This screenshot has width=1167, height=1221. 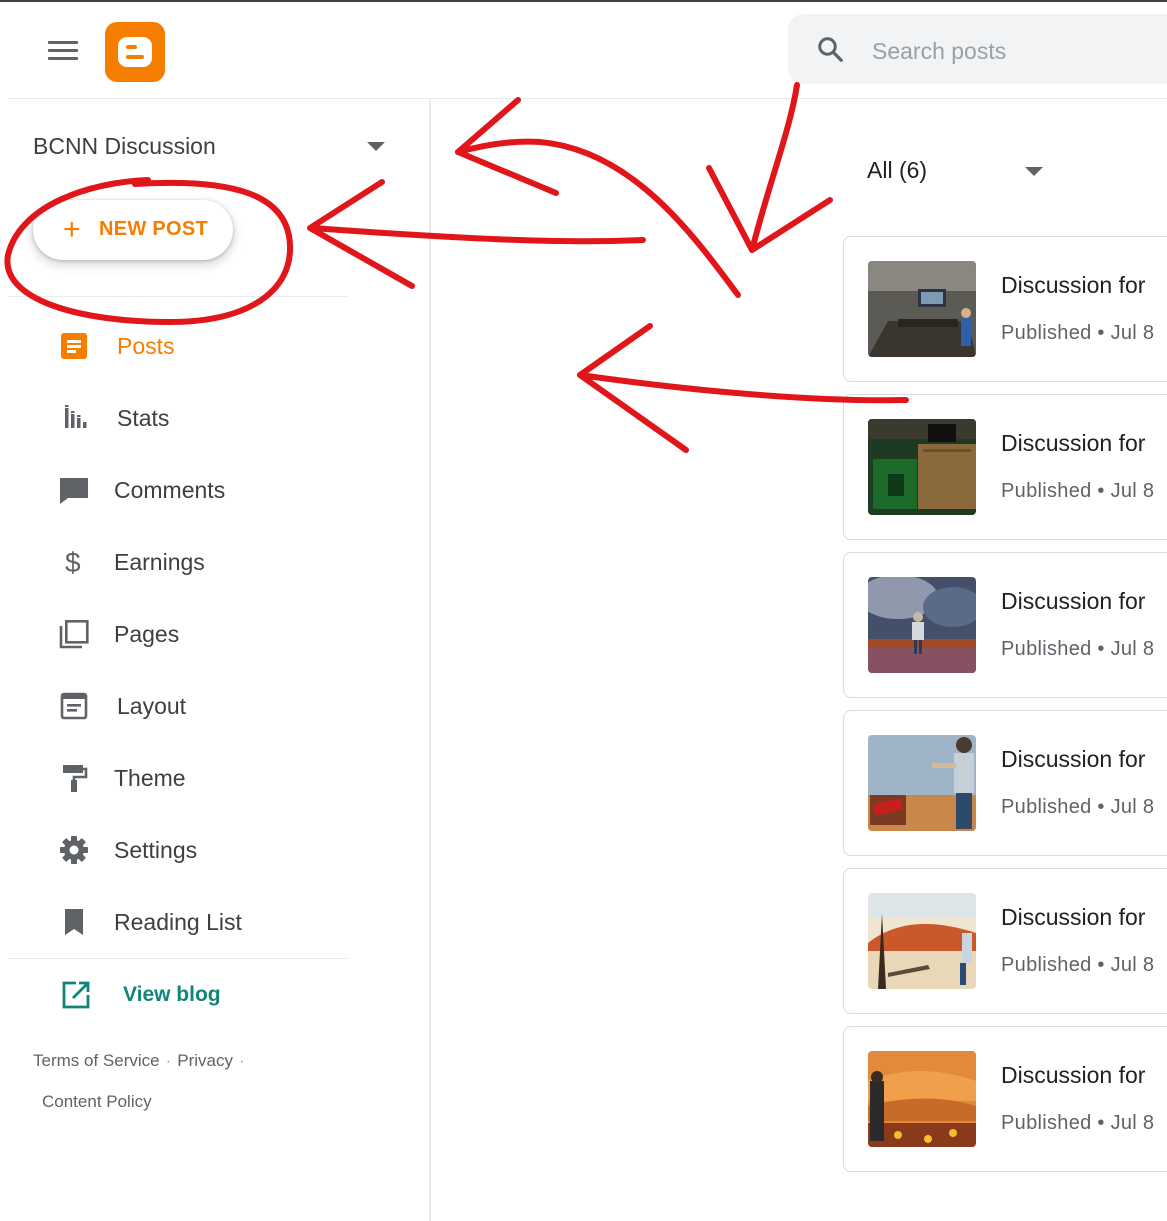 I want to click on blog-selector-dropdown: BCNN Discussion, so click(x=213, y=147).